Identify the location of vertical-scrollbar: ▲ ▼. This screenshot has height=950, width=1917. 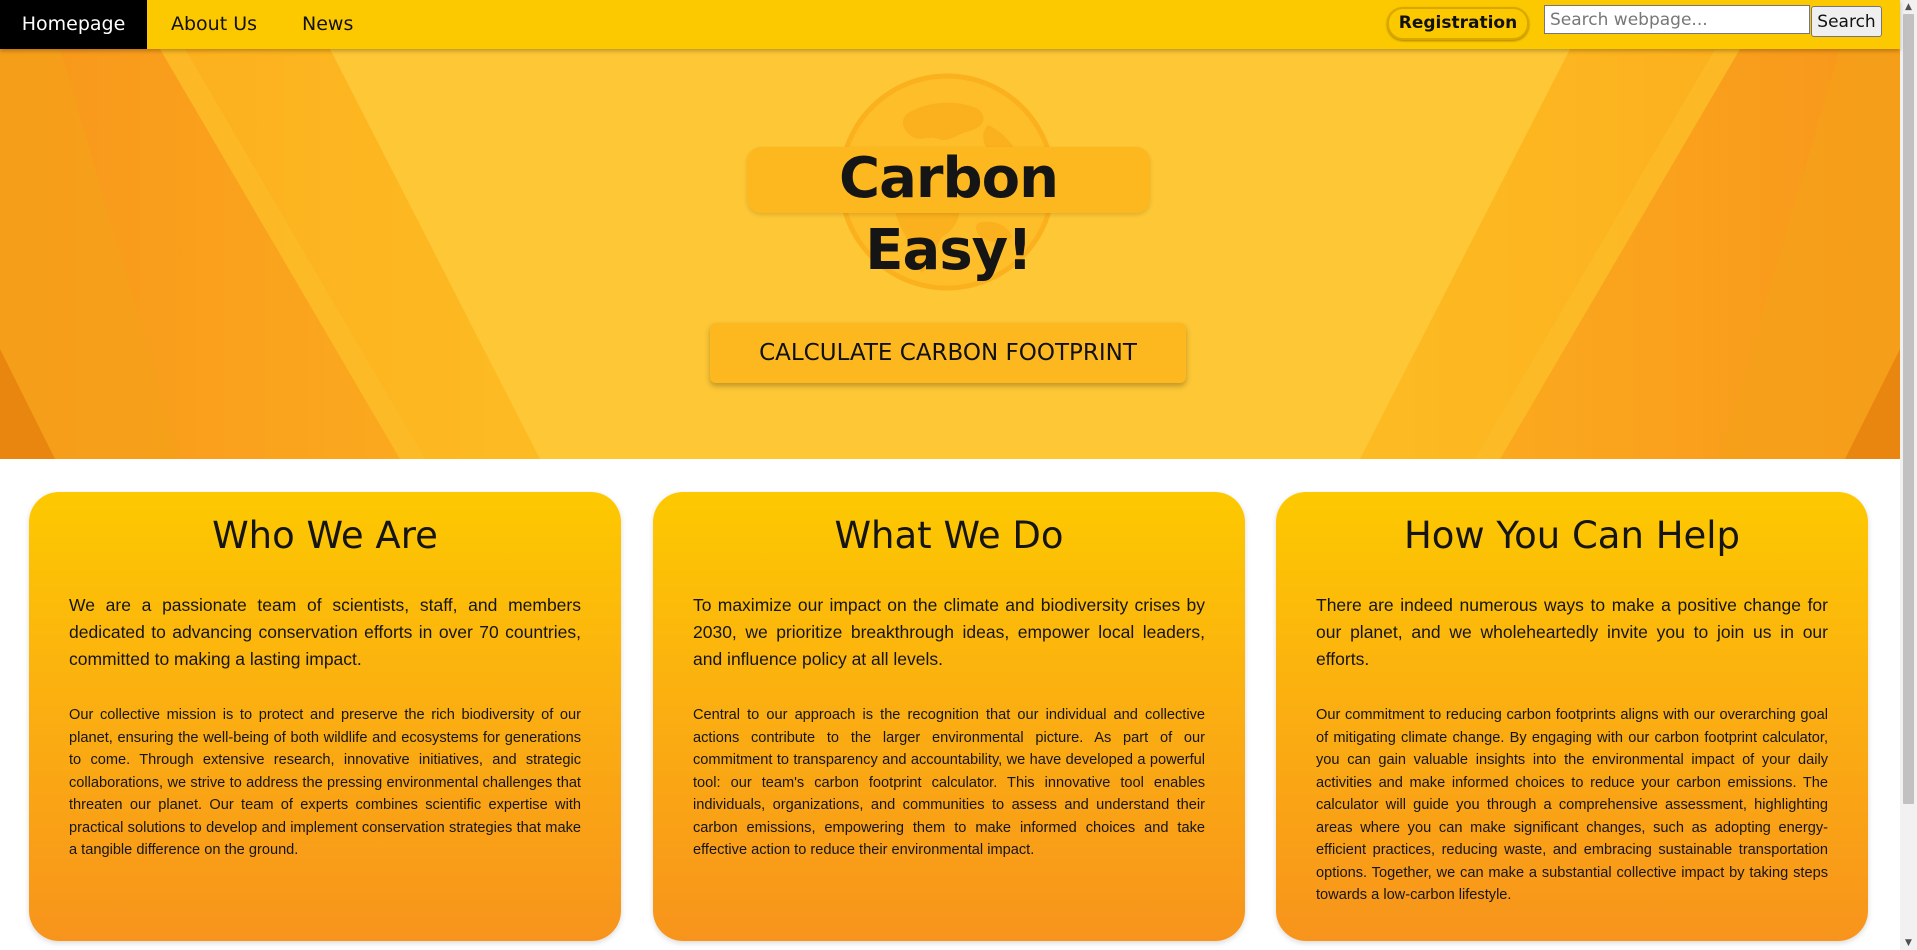
(1908, 475).